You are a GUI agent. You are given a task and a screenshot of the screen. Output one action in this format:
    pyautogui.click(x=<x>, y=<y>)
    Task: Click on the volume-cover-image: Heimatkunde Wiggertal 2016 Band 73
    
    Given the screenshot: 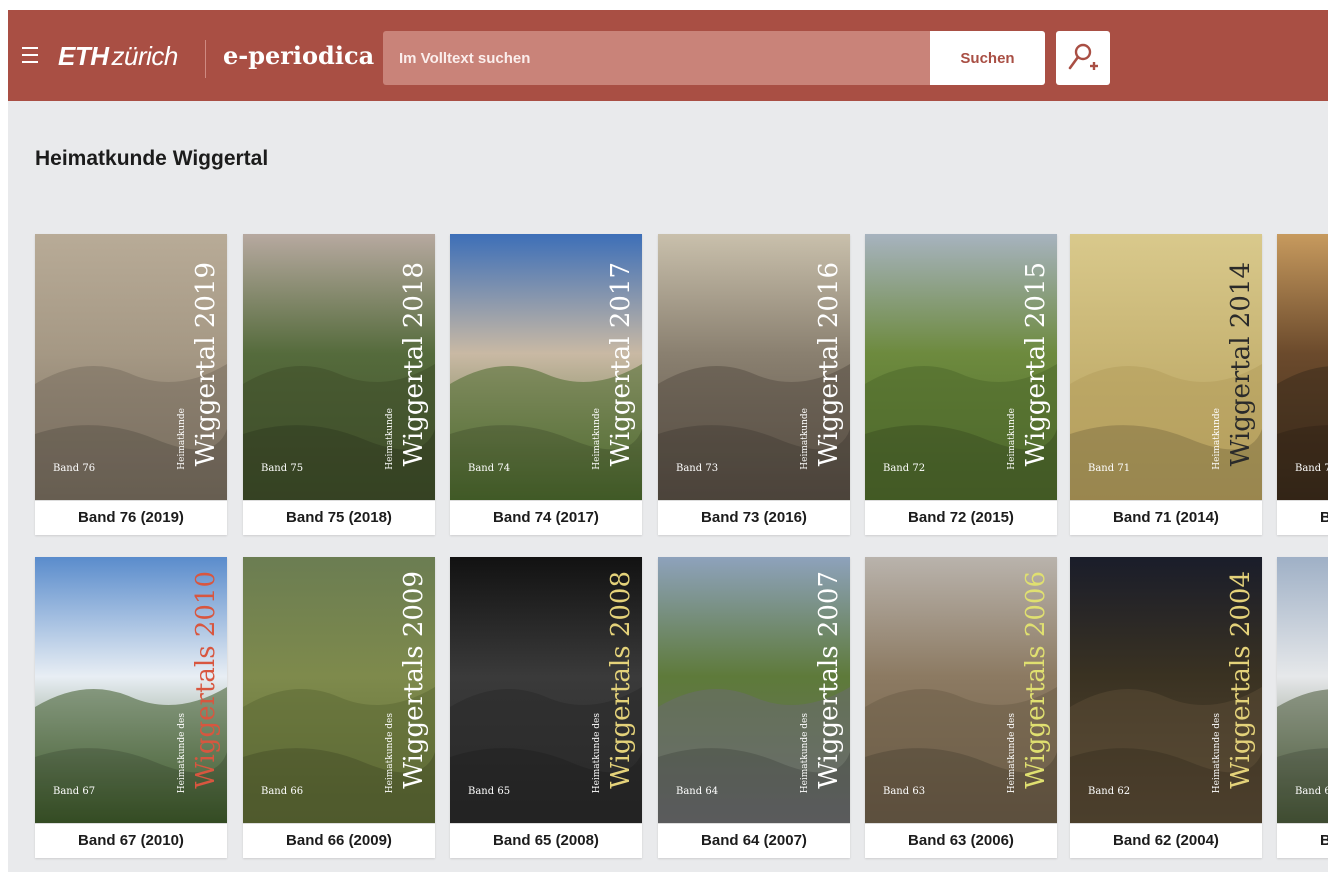 What is the action you would take?
    pyautogui.click(x=754, y=367)
    